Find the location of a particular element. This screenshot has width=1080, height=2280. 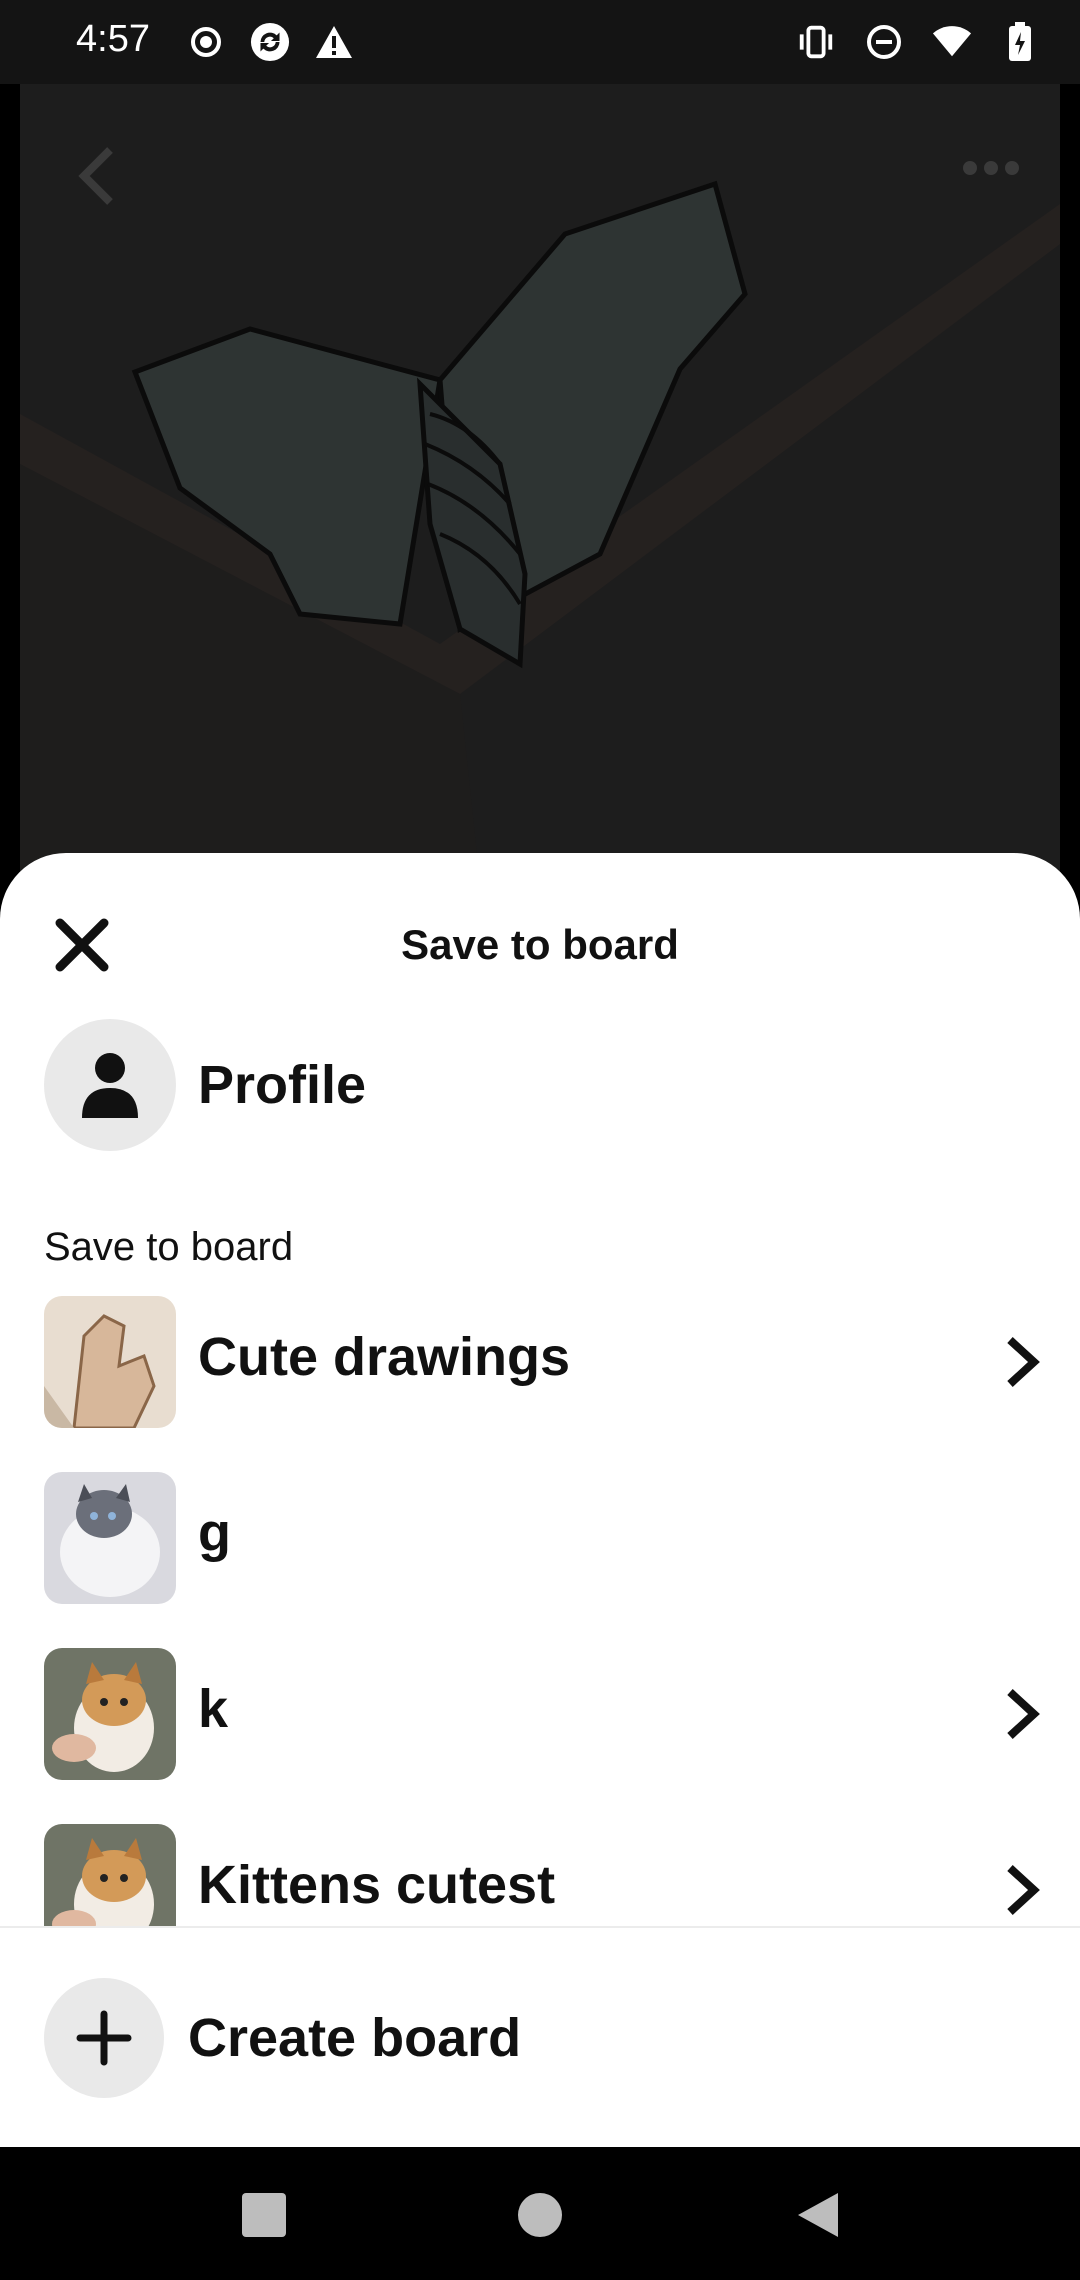

create-board-button: Create board is located at coordinates (282, 2038).